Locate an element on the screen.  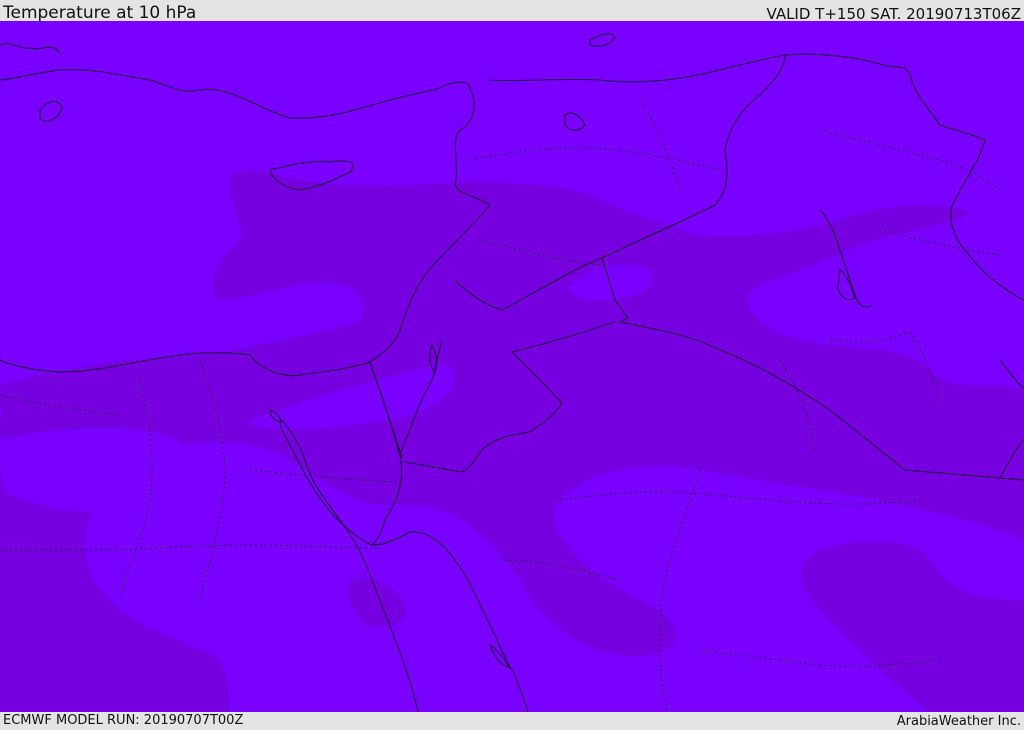
model-run: ECMWF MODEL RUN: 20190707T00Z is located at coordinates (123, 720).